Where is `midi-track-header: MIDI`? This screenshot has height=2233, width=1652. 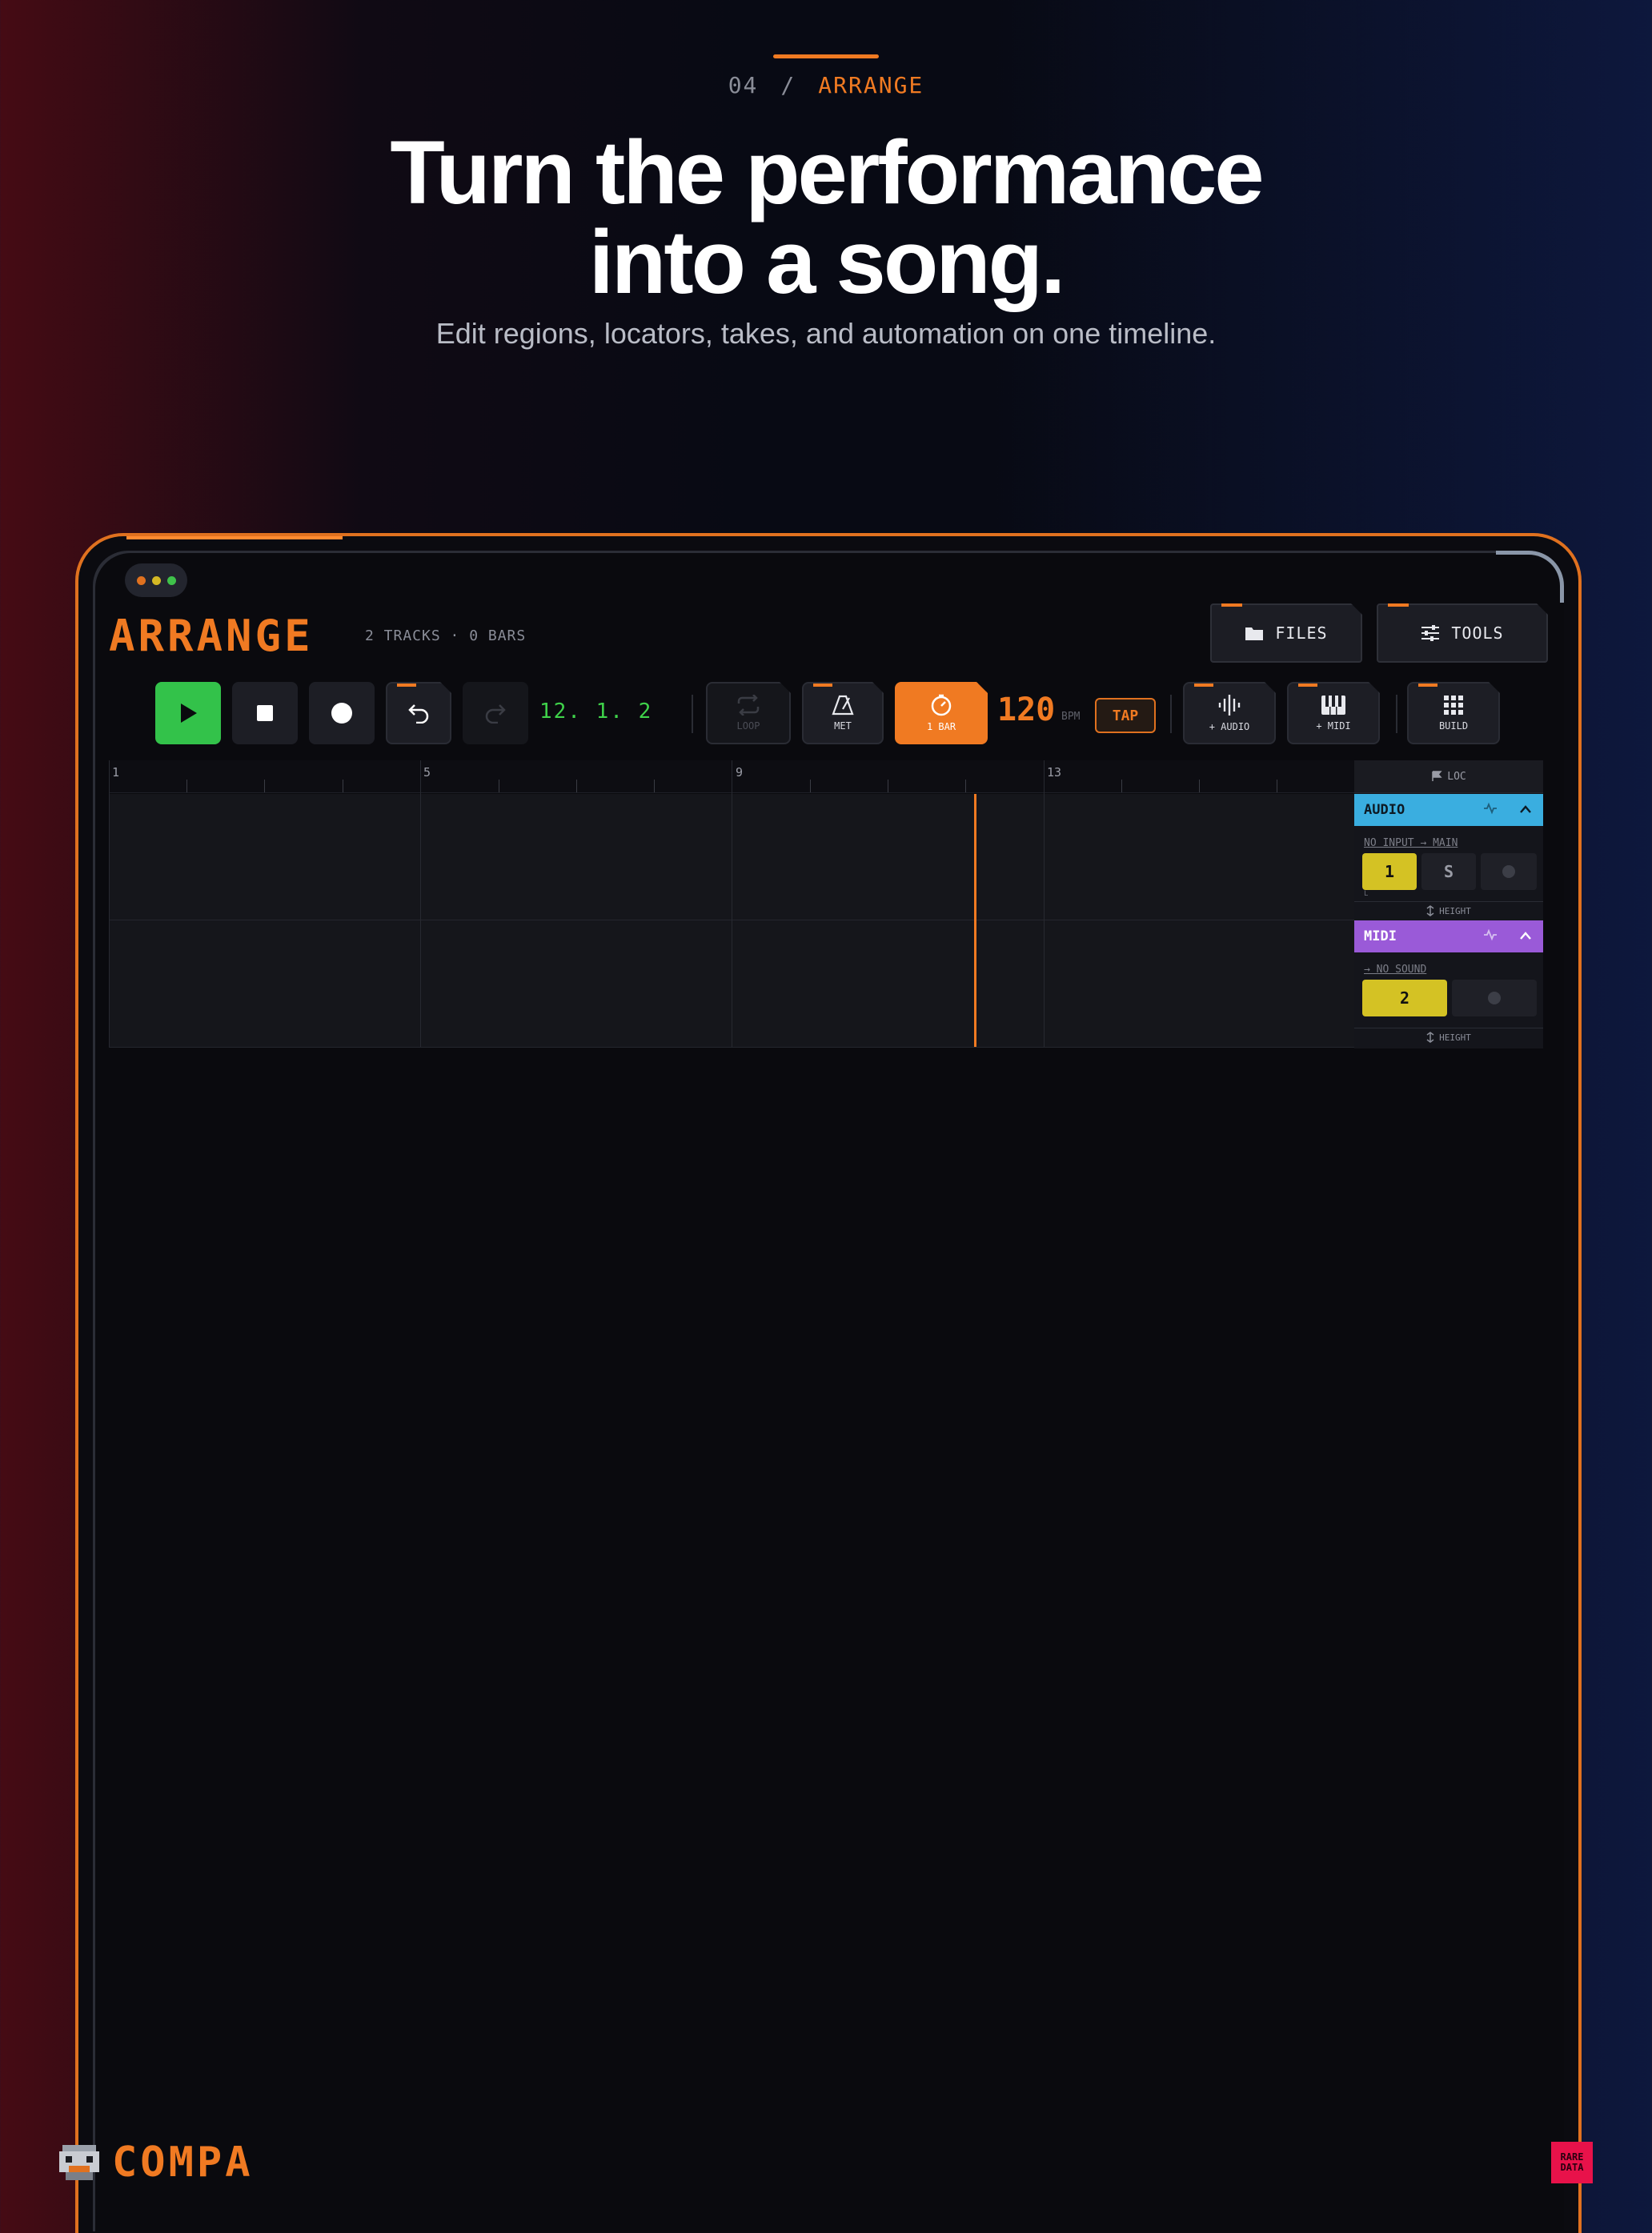
midi-track-header: MIDI is located at coordinates (1448, 936).